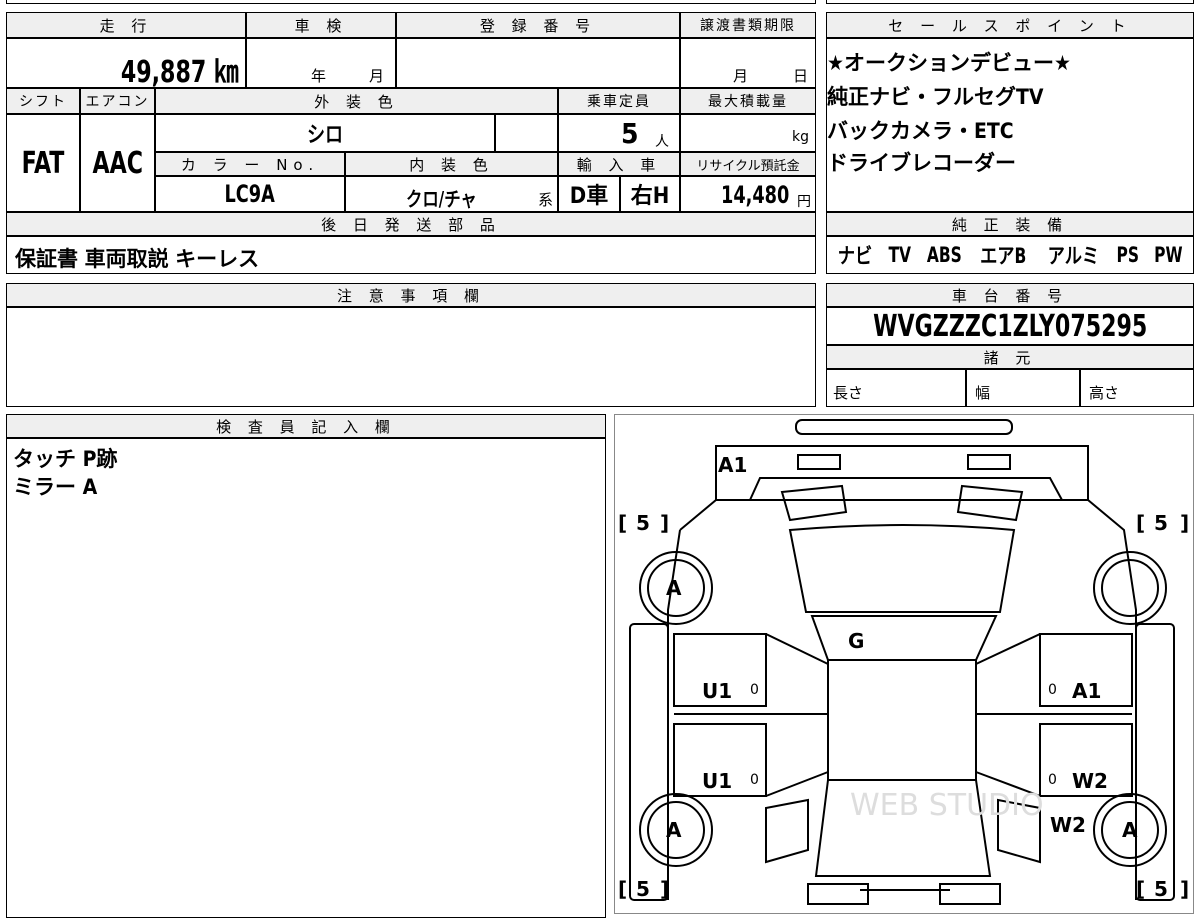 The width and height of the screenshot is (1200, 918). I want to click on interior-color-value: クロ/チャ 系, so click(451, 194).